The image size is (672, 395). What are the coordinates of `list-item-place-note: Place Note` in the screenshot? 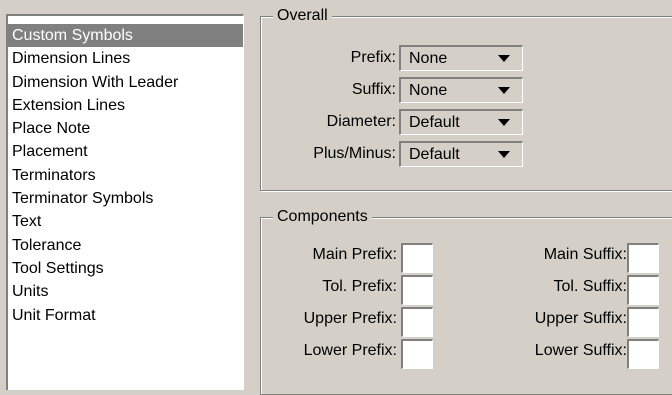 It's located at (125, 128).